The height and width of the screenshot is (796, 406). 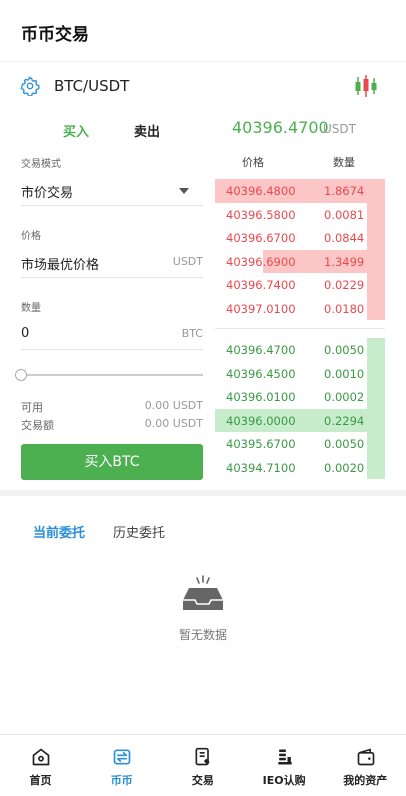 What do you see at coordinates (147, 130) in the screenshot?
I see `tab-sell: 卖出` at bounding box center [147, 130].